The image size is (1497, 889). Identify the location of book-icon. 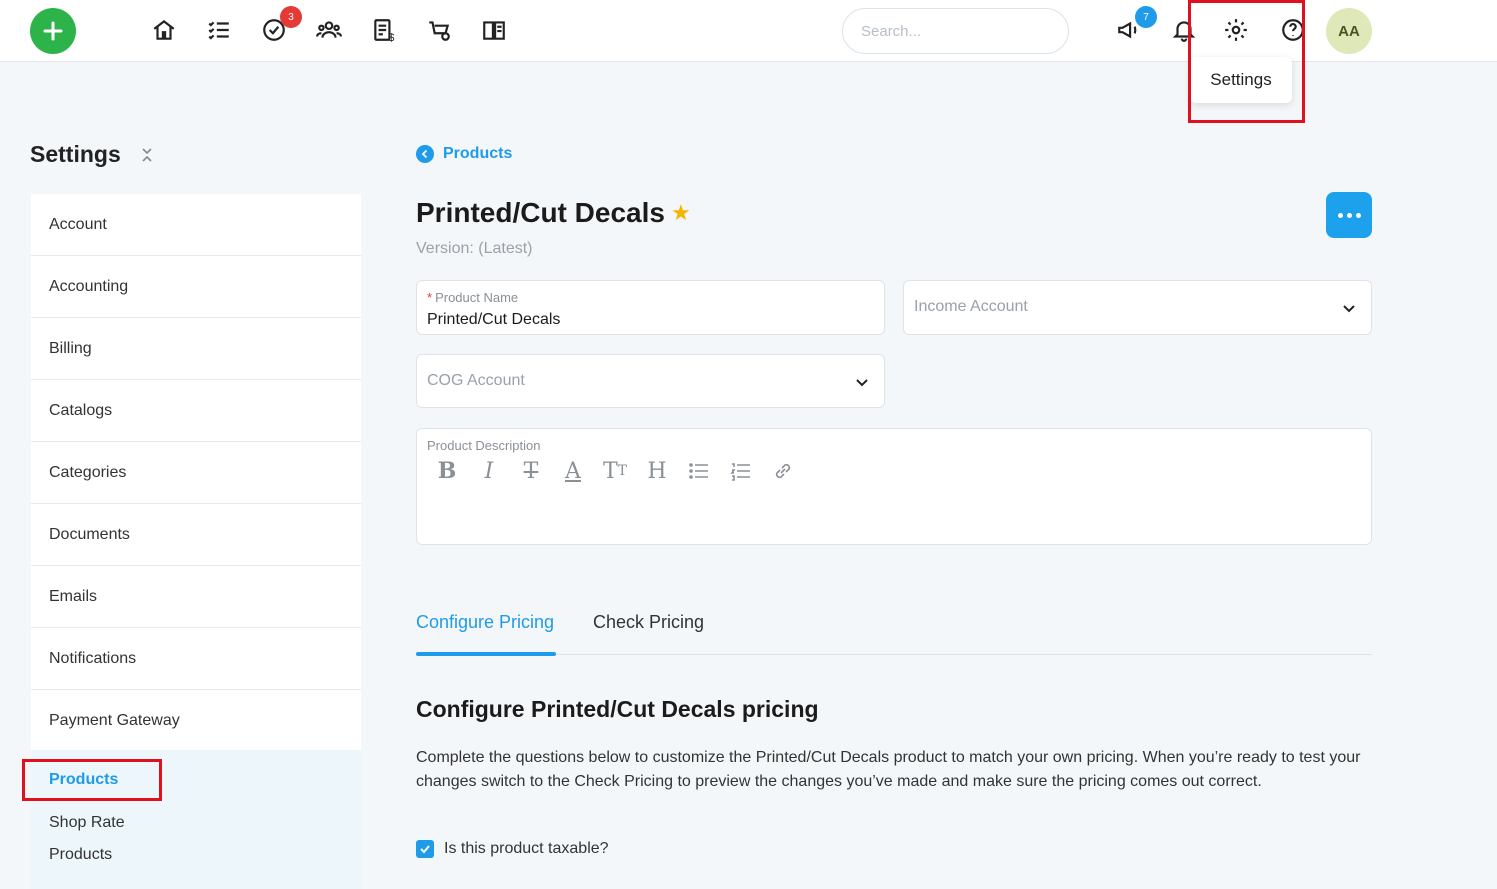
(494, 30).